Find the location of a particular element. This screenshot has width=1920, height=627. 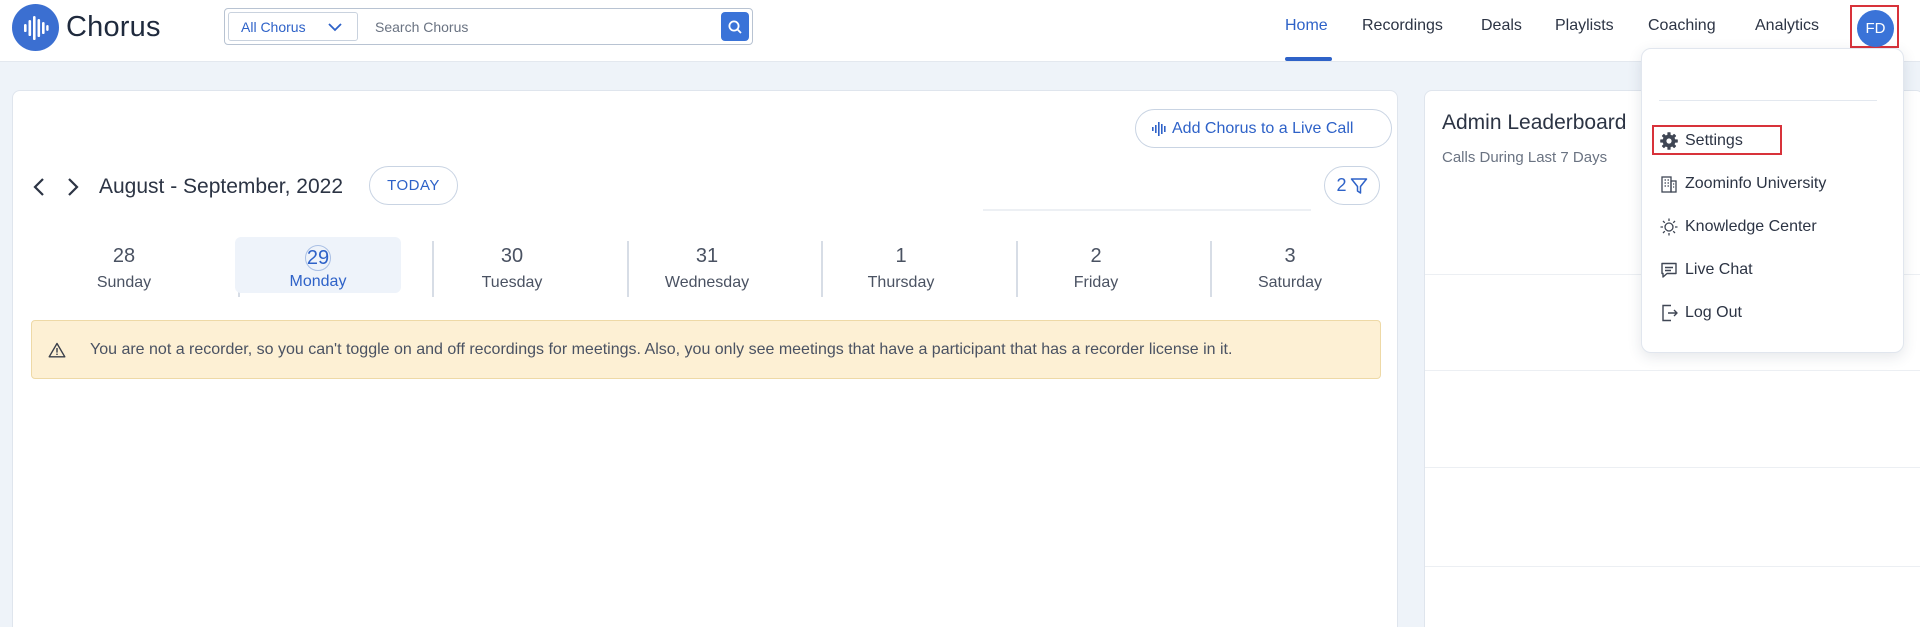

search-scope-select: All Chorus is located at coordinates (293, 26).